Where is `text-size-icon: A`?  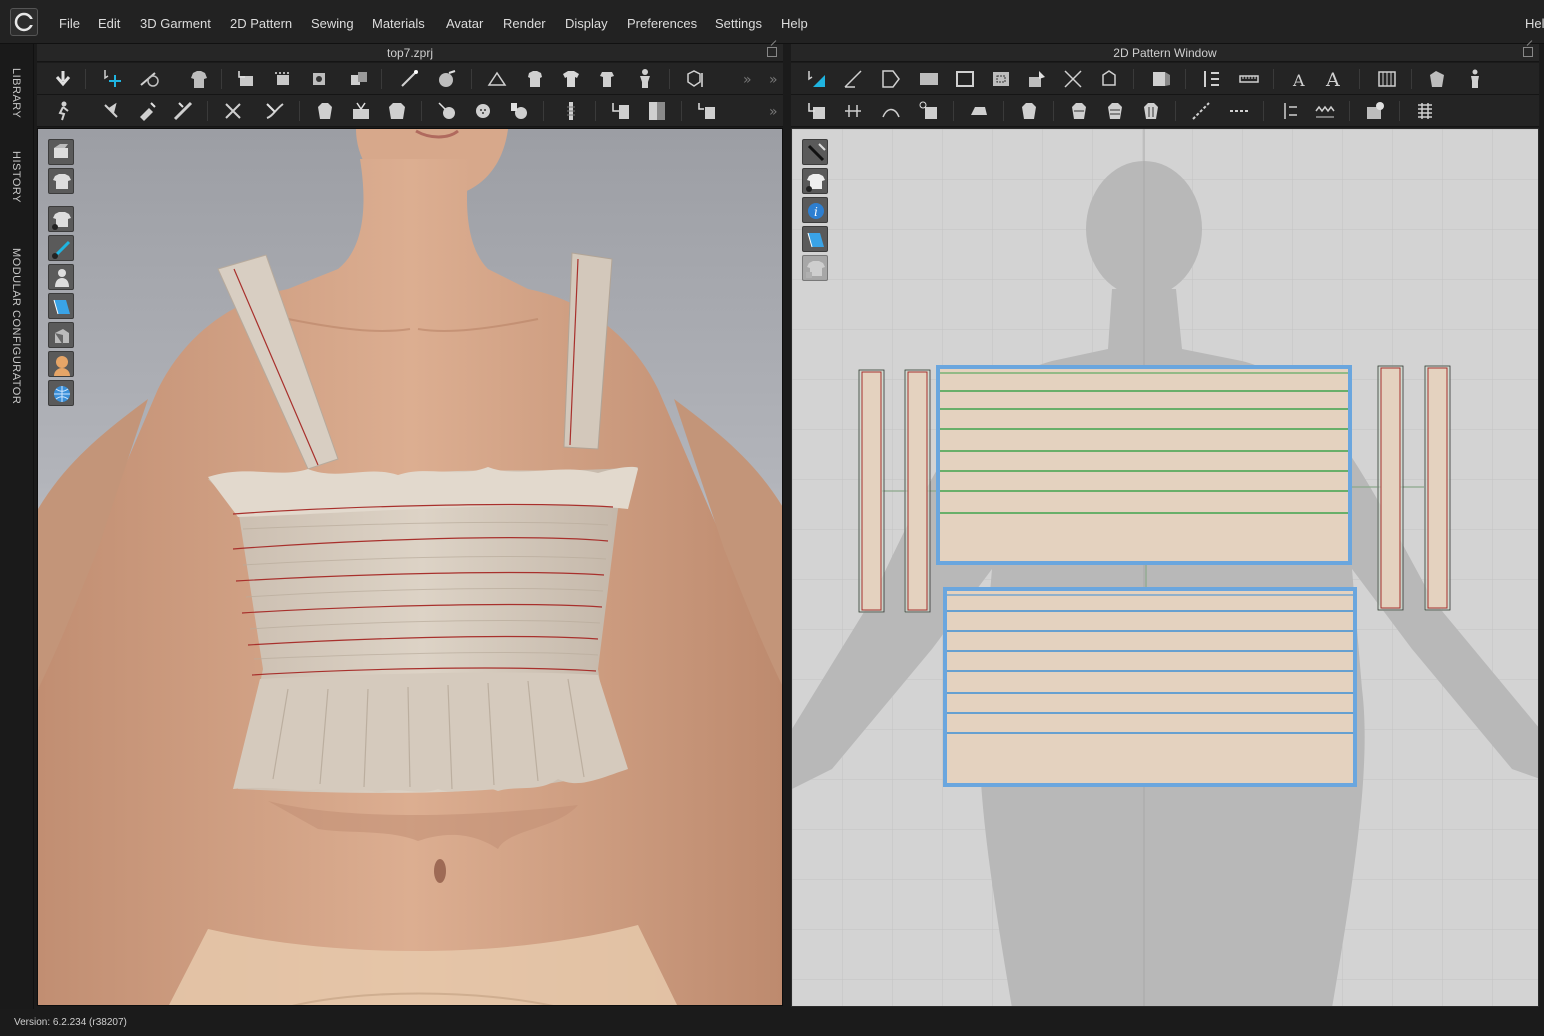
text-size-icon: A is located at coordinates (1335, 79).